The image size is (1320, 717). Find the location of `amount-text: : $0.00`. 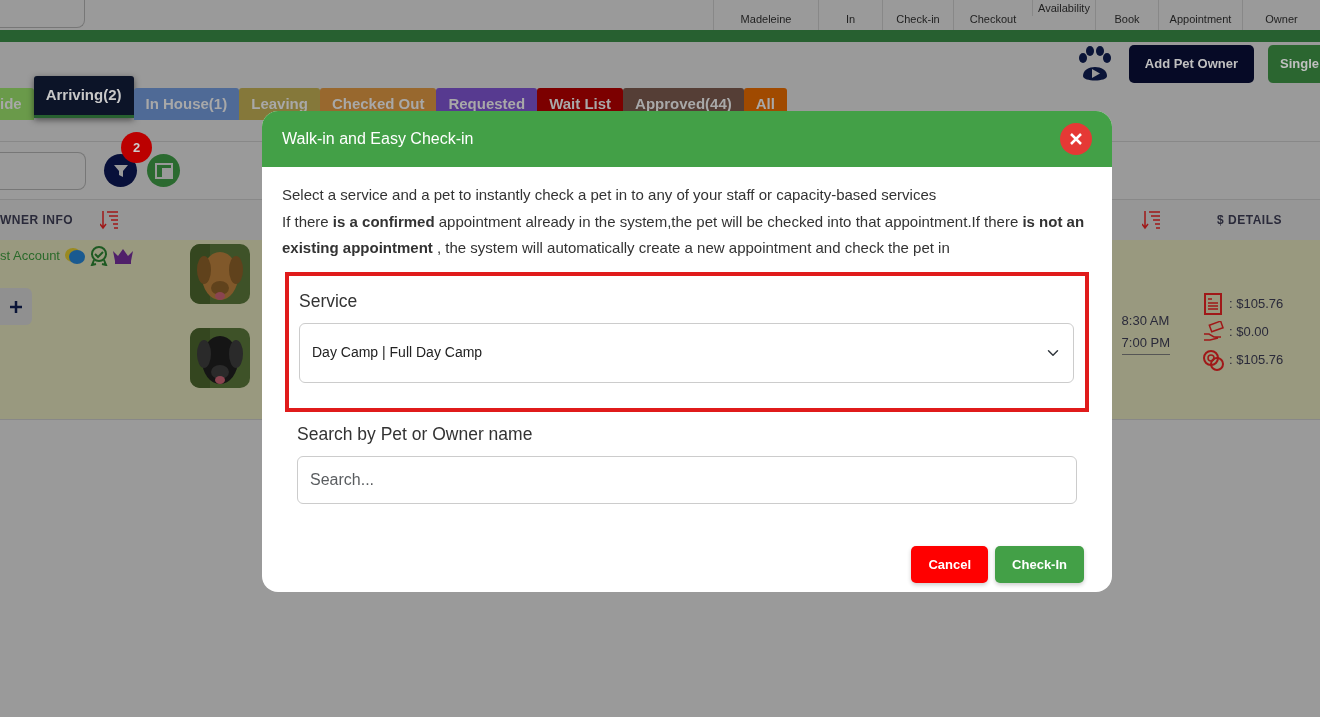

amount-text: : $0.00 is located at coordinates (1249, 332).